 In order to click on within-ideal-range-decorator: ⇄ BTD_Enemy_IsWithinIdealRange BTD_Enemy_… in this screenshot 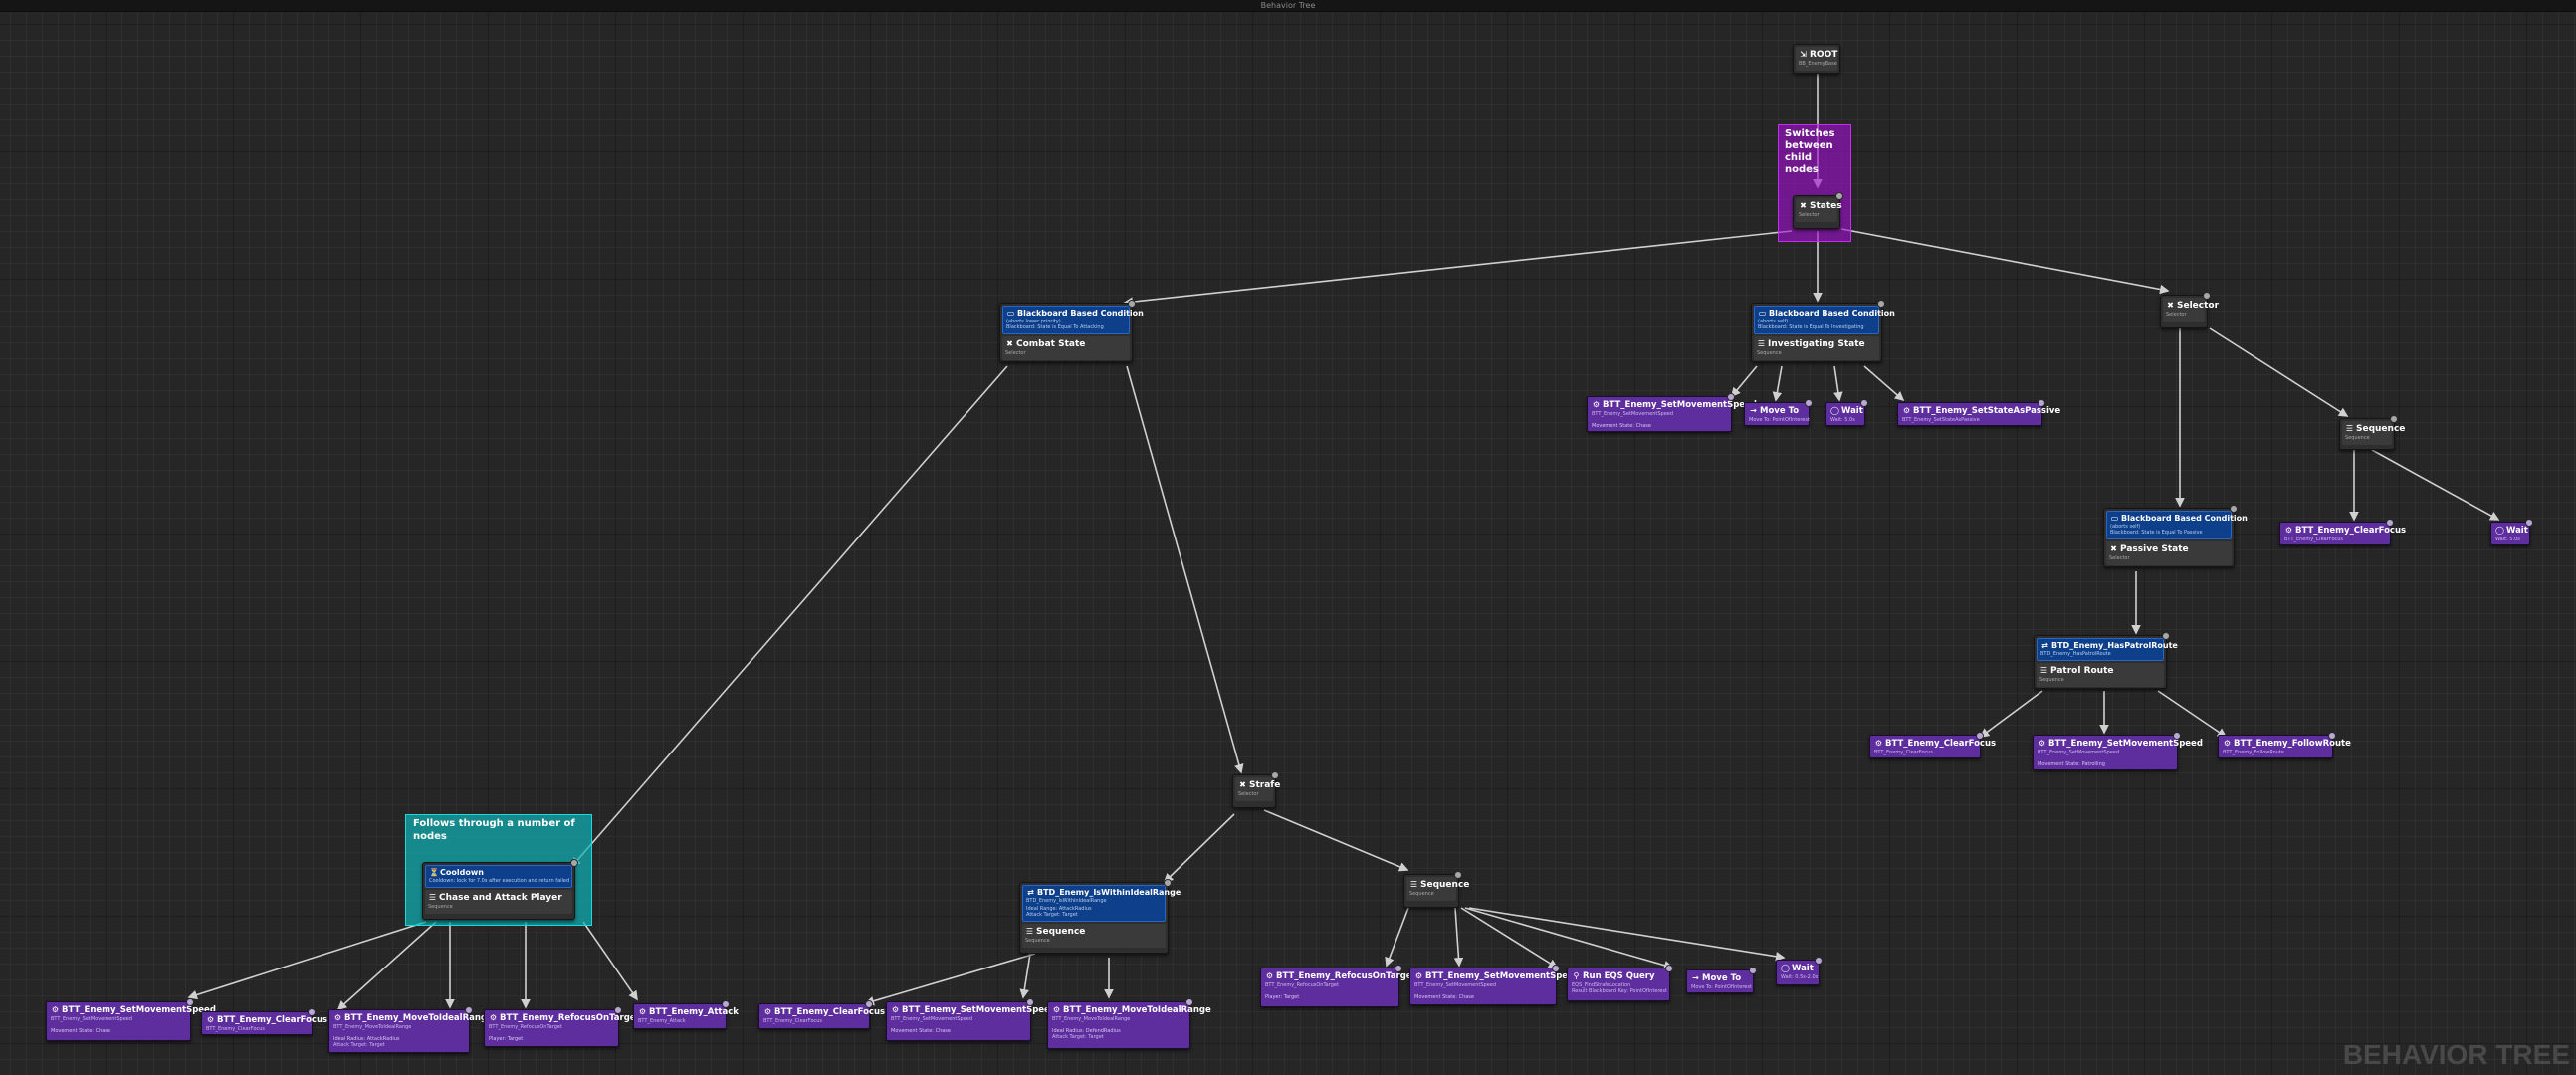, I will do `click(1101, 904)`.